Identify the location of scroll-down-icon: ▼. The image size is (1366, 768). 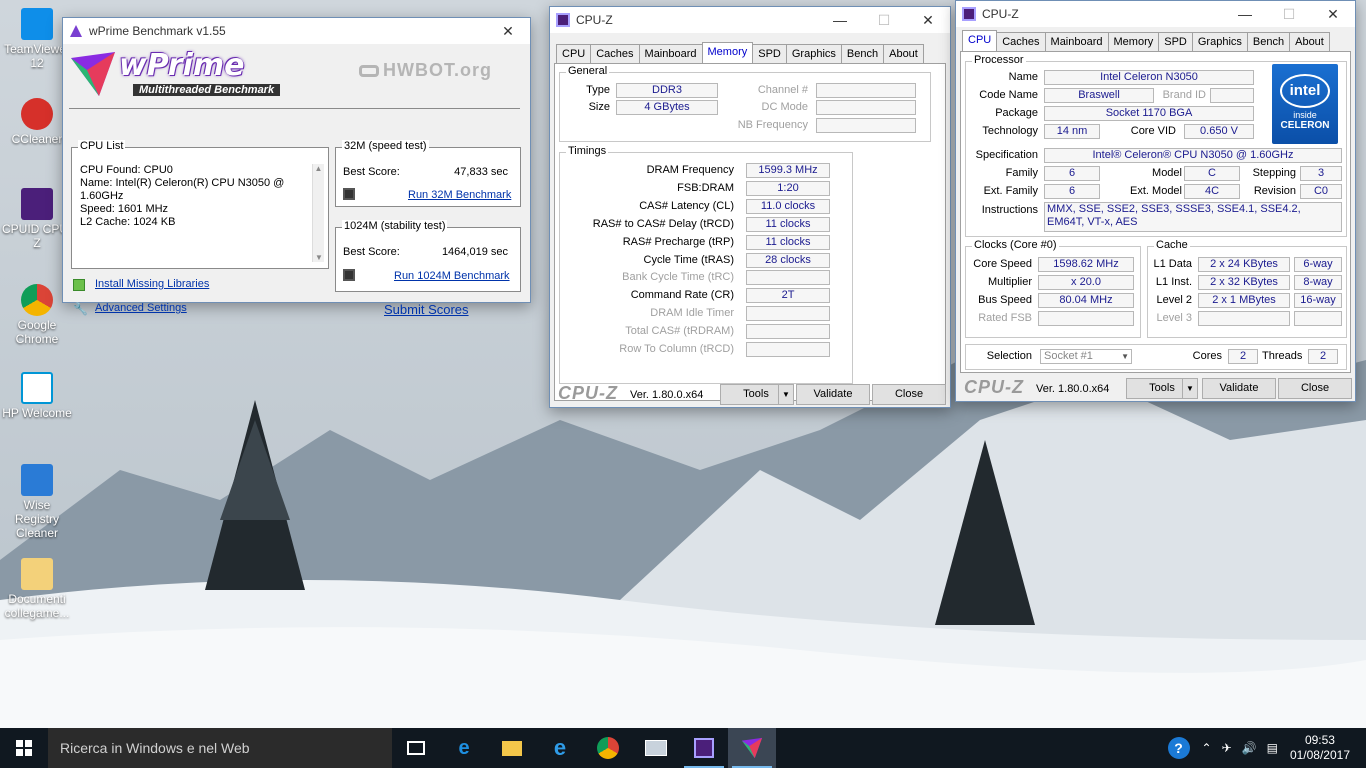
(319, 257).